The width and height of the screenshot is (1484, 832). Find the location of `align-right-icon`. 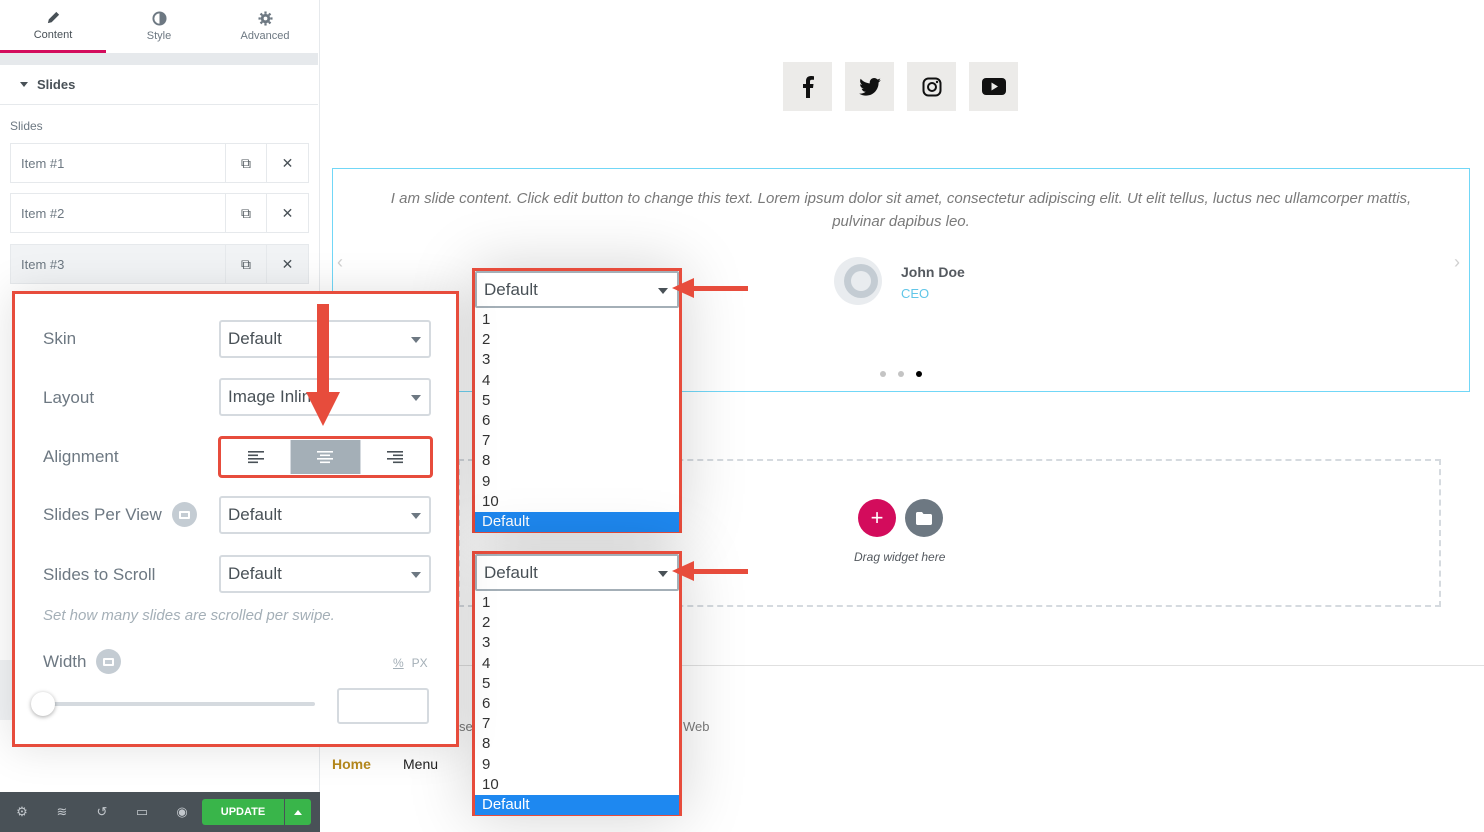

align-right-icon is located at coordinates (394, 457).